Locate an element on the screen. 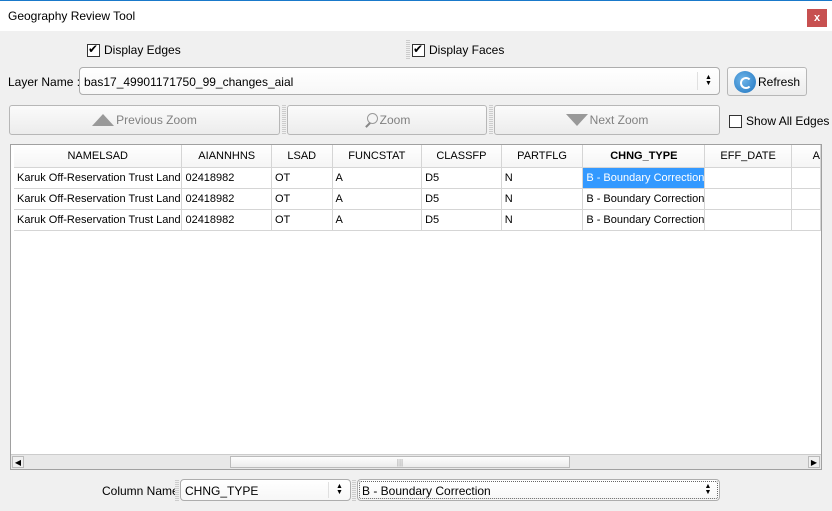 This screenshot has height=511, width=832. show-all-edges-checkbox: Show All Edges is located at coordinates (779, 121).